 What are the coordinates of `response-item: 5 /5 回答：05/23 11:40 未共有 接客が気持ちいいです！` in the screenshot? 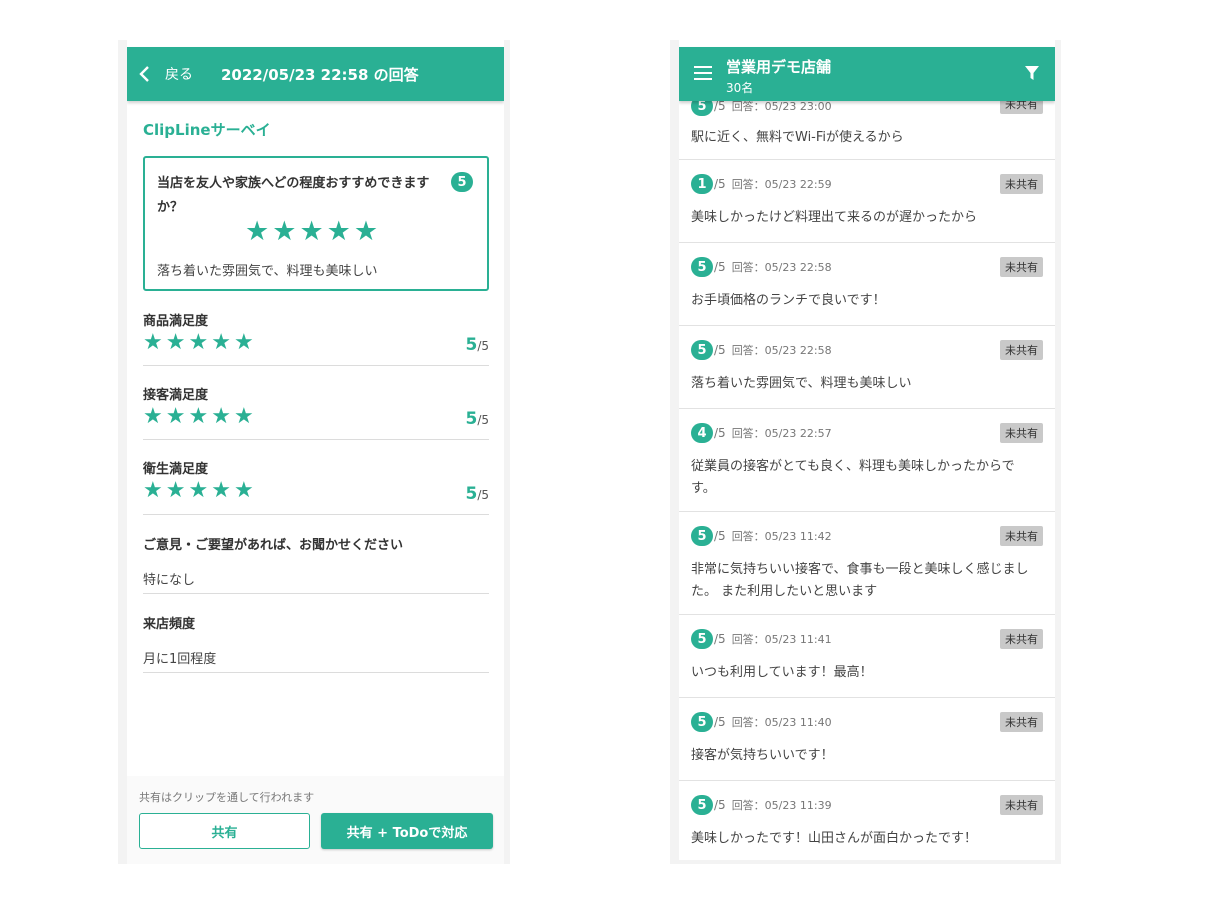 It's located at (867, 739).